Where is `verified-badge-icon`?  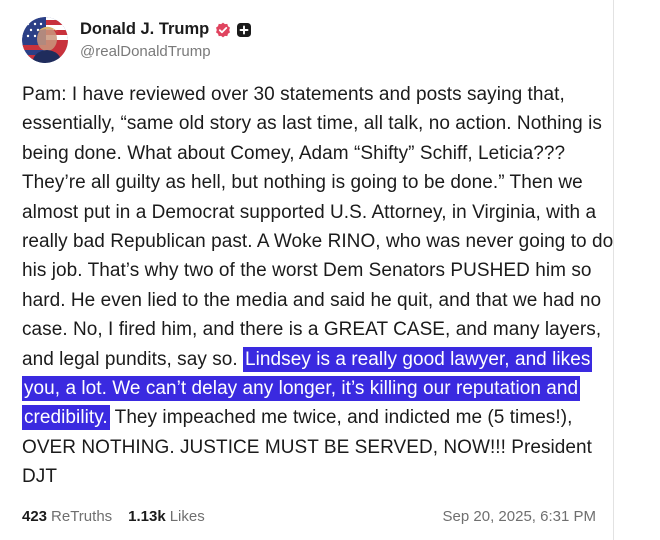 verified-badge-icon is located at coordinates (223, 30).